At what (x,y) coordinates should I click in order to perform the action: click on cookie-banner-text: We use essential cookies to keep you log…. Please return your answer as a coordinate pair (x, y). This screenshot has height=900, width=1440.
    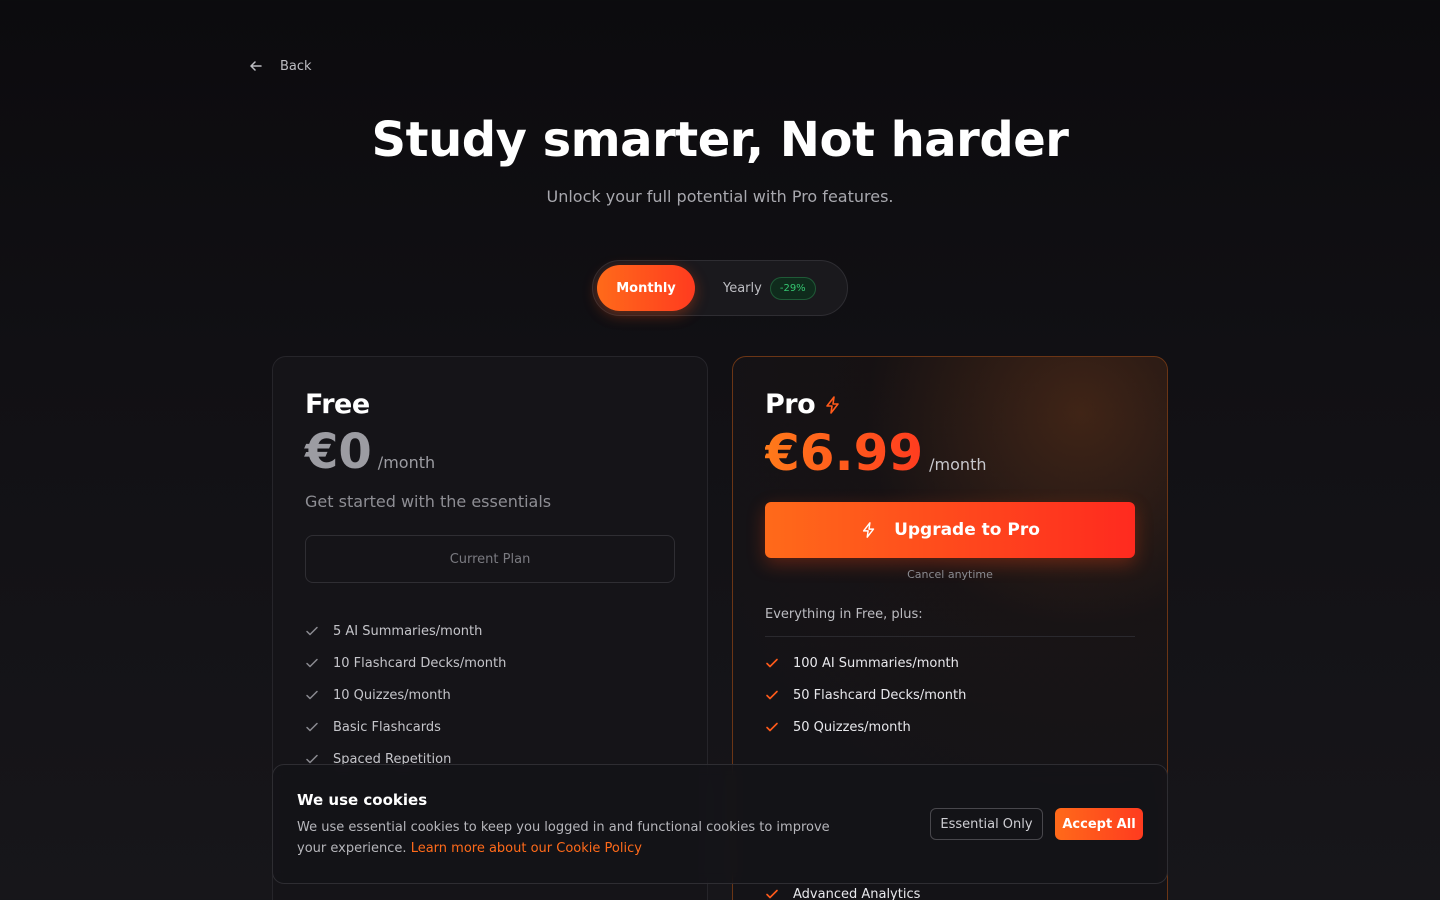
    Looking at the image, I should click on (577, 838).